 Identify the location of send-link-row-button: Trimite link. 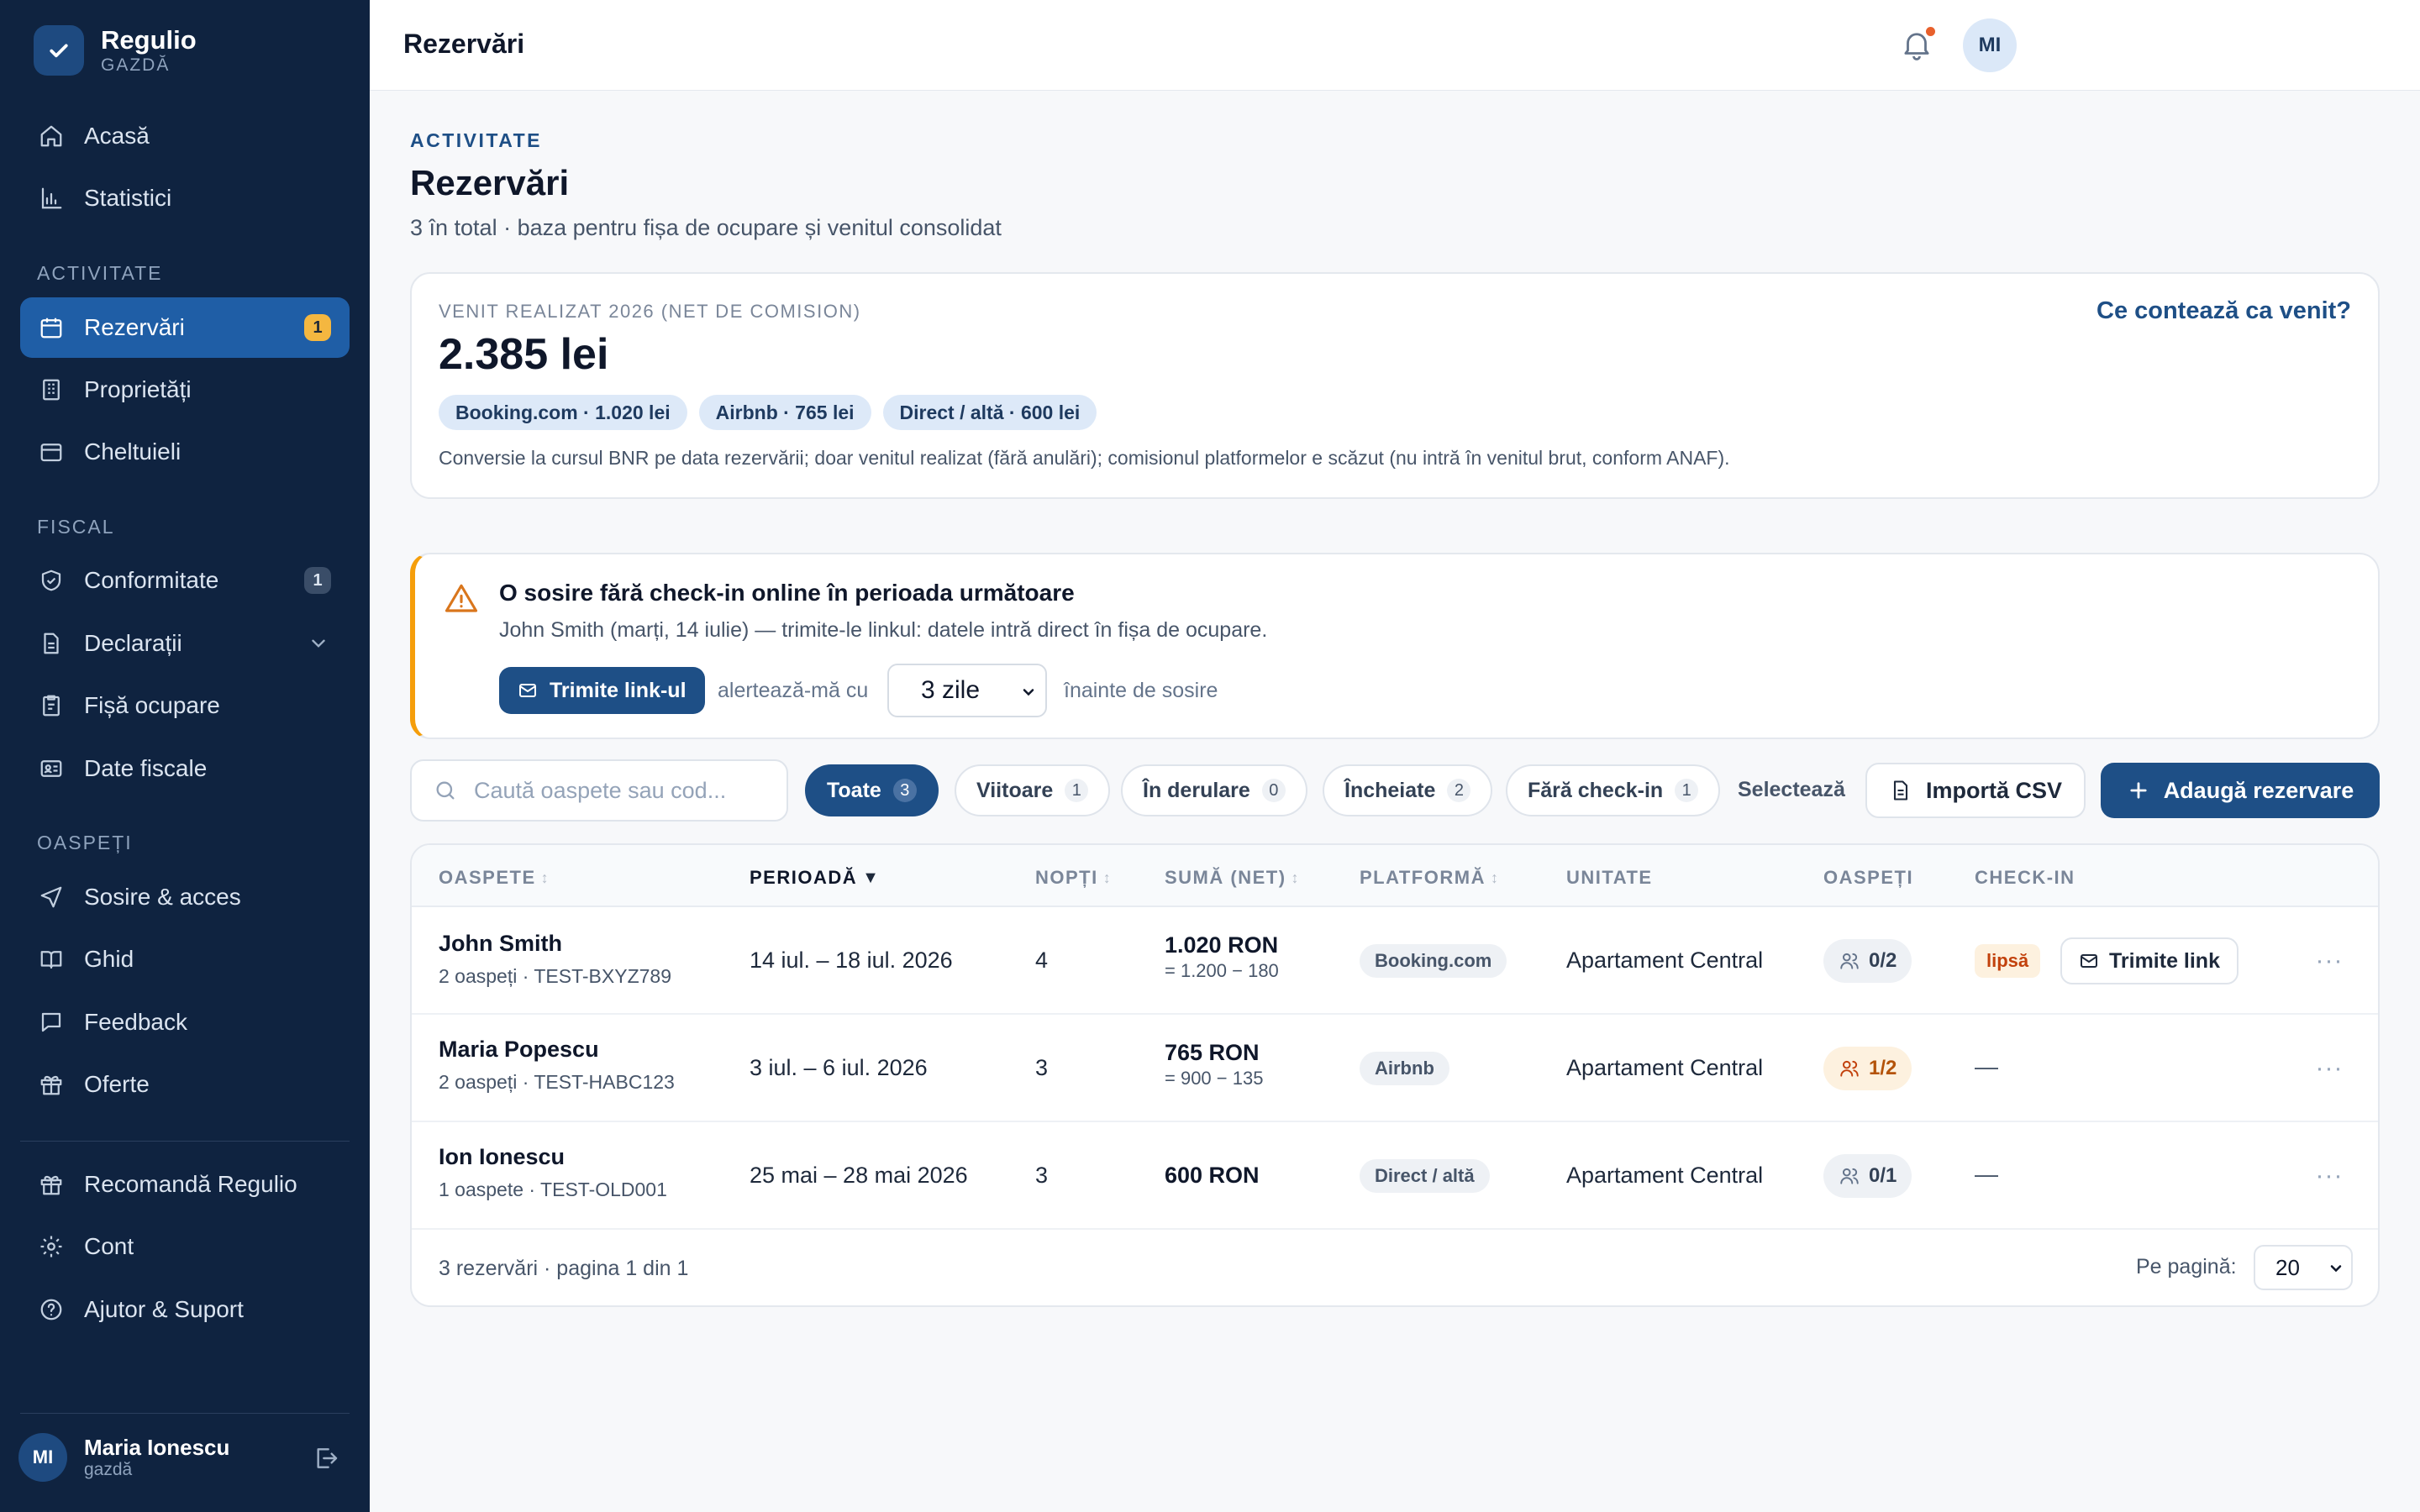
(2149, 960).